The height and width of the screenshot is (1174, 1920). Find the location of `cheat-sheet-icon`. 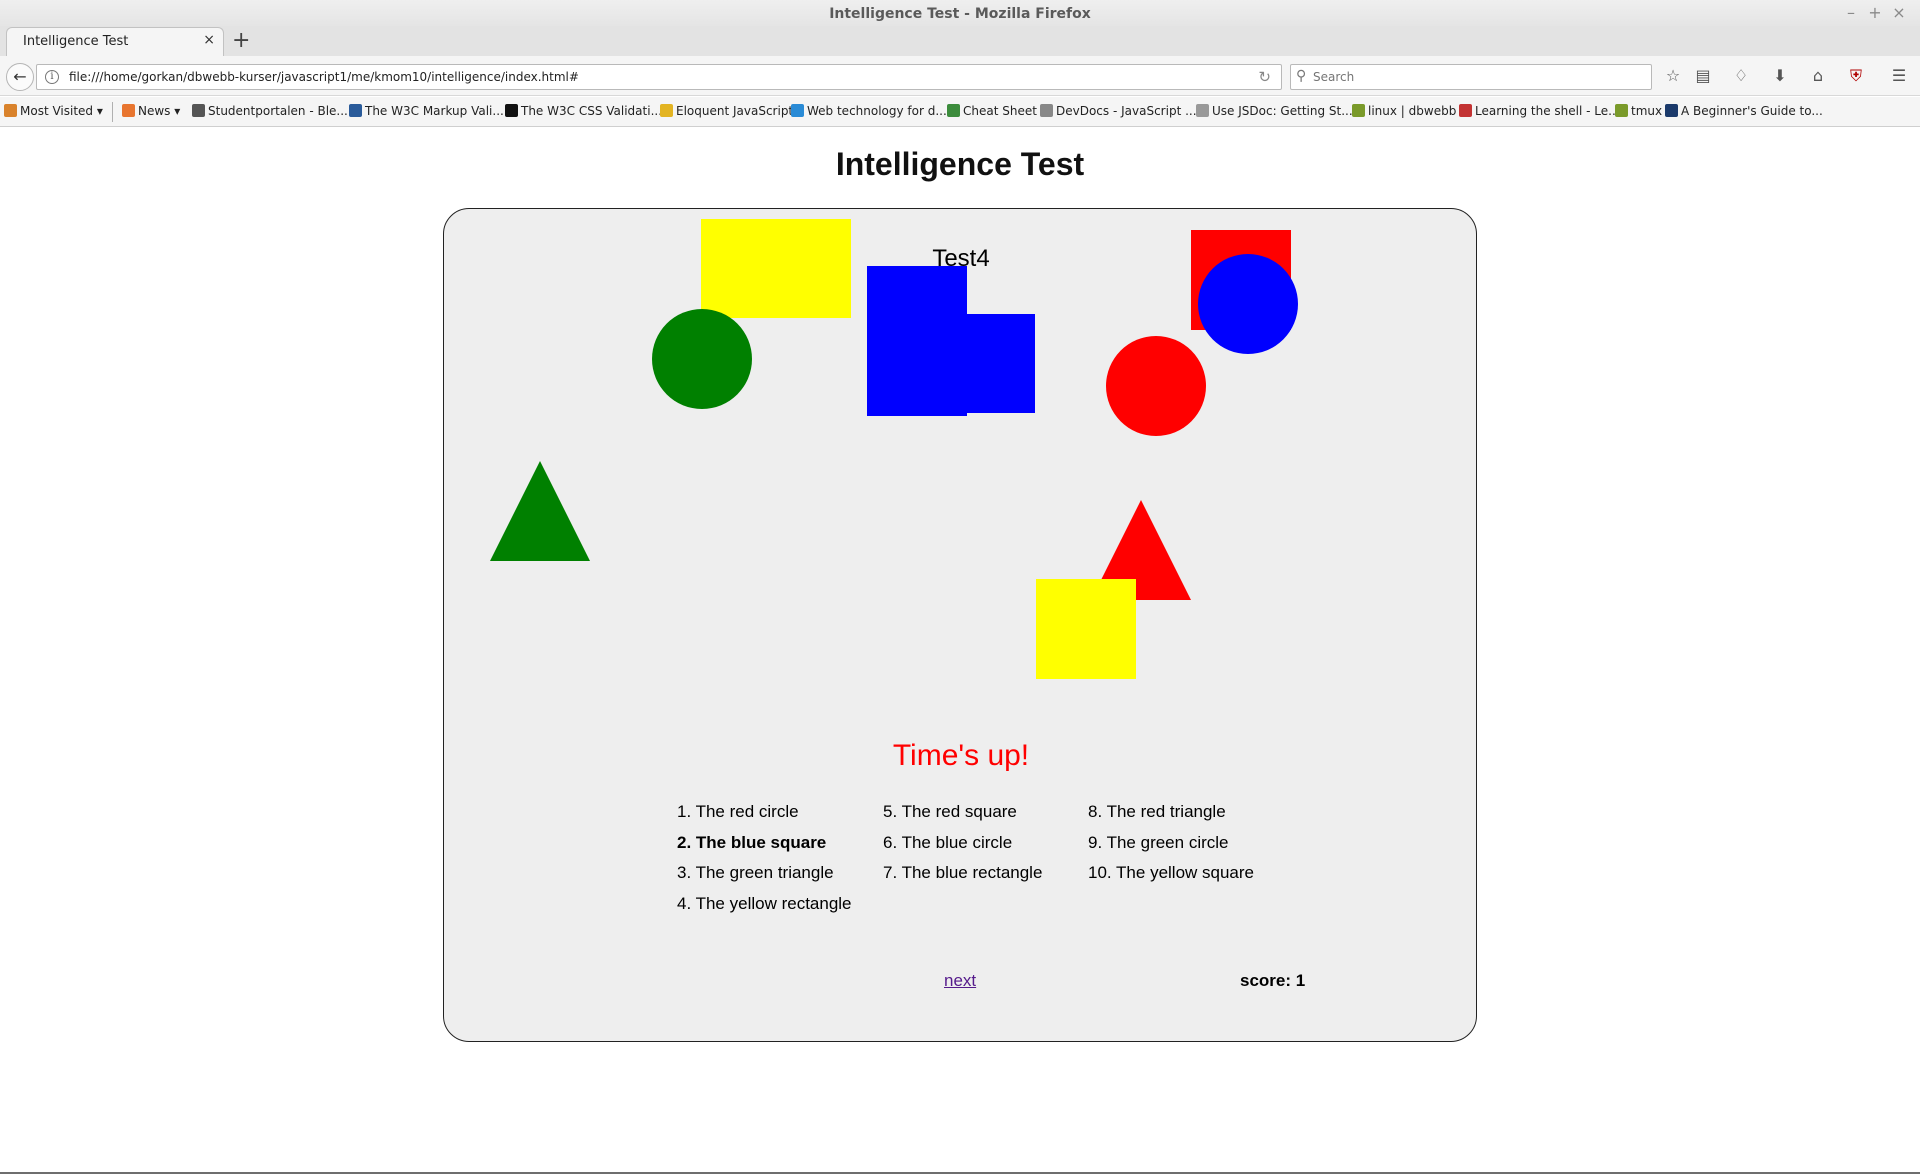

cheat-sheet-icon is located at coordinates (953, 110).